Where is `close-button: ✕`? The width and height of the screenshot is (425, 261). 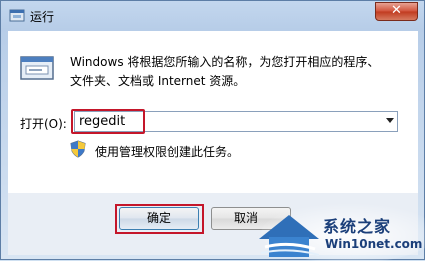
close-button: ✕ is located at coordinates (396, 11).